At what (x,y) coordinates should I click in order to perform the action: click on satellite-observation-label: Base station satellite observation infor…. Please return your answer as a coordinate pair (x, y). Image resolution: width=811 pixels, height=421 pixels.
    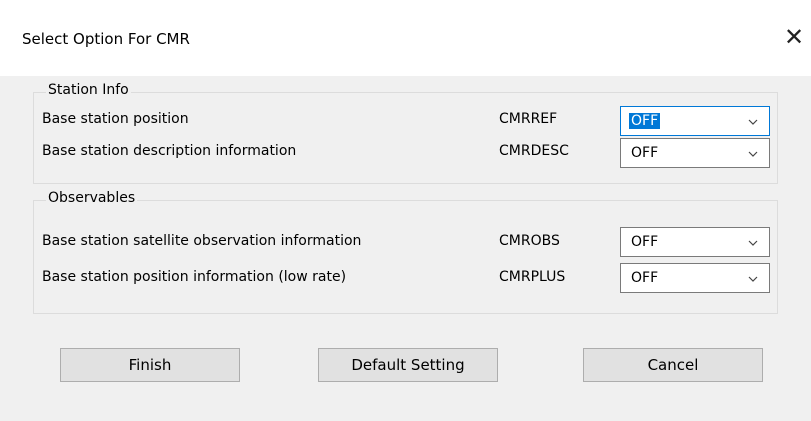
    Looking at the image, I should click on (202, 241).